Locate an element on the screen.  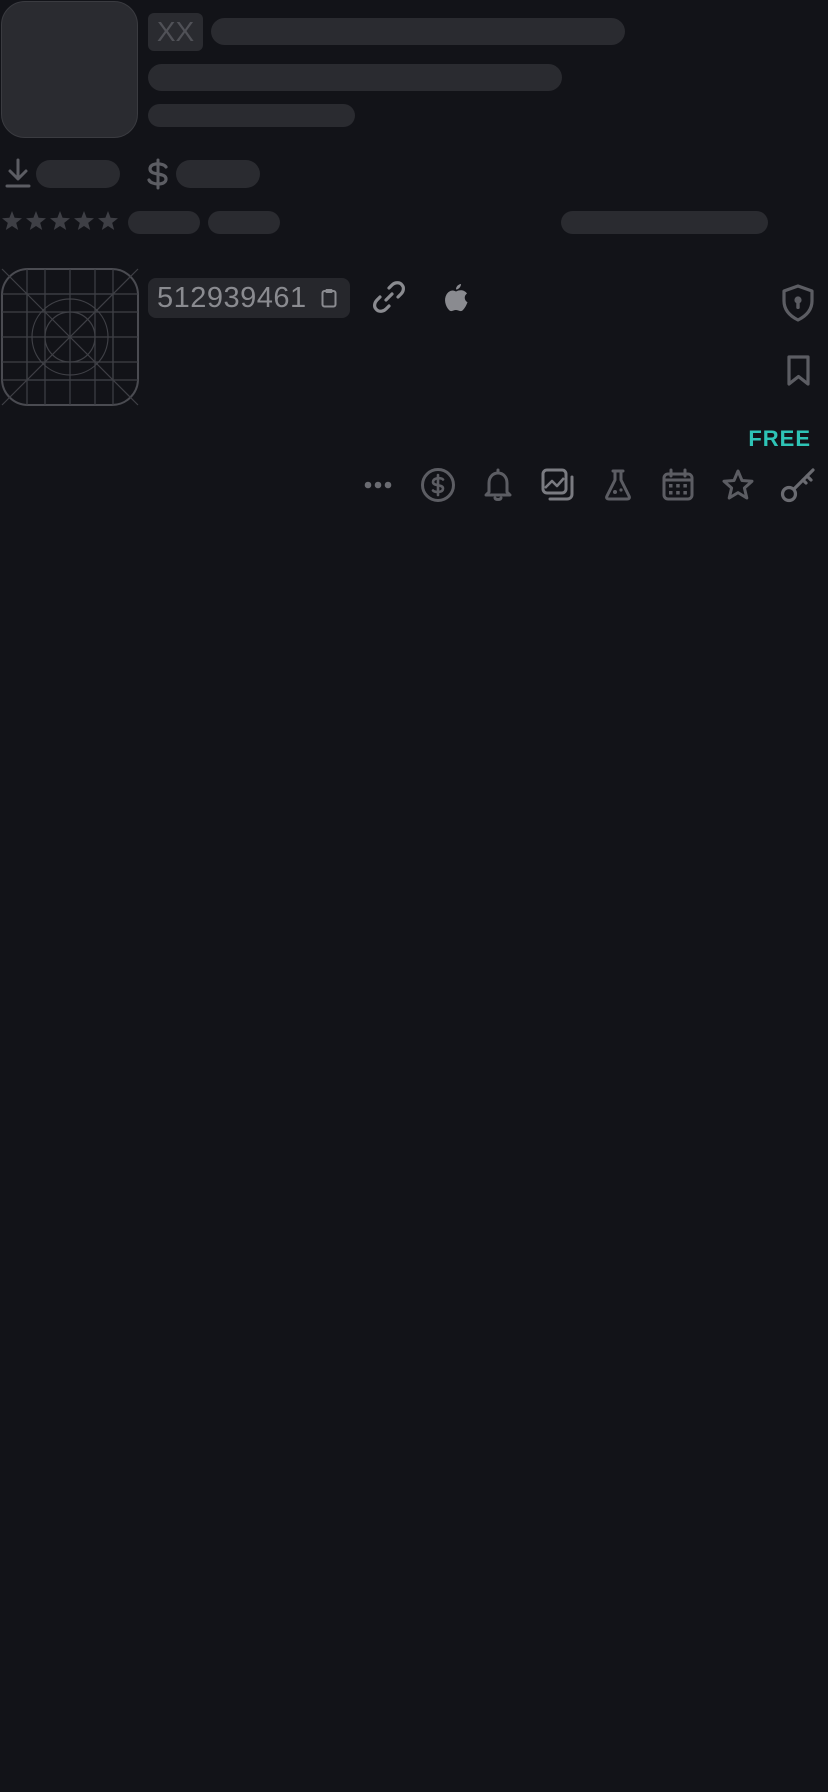
subtitle-skeleton is located at coordinates (355, 77).